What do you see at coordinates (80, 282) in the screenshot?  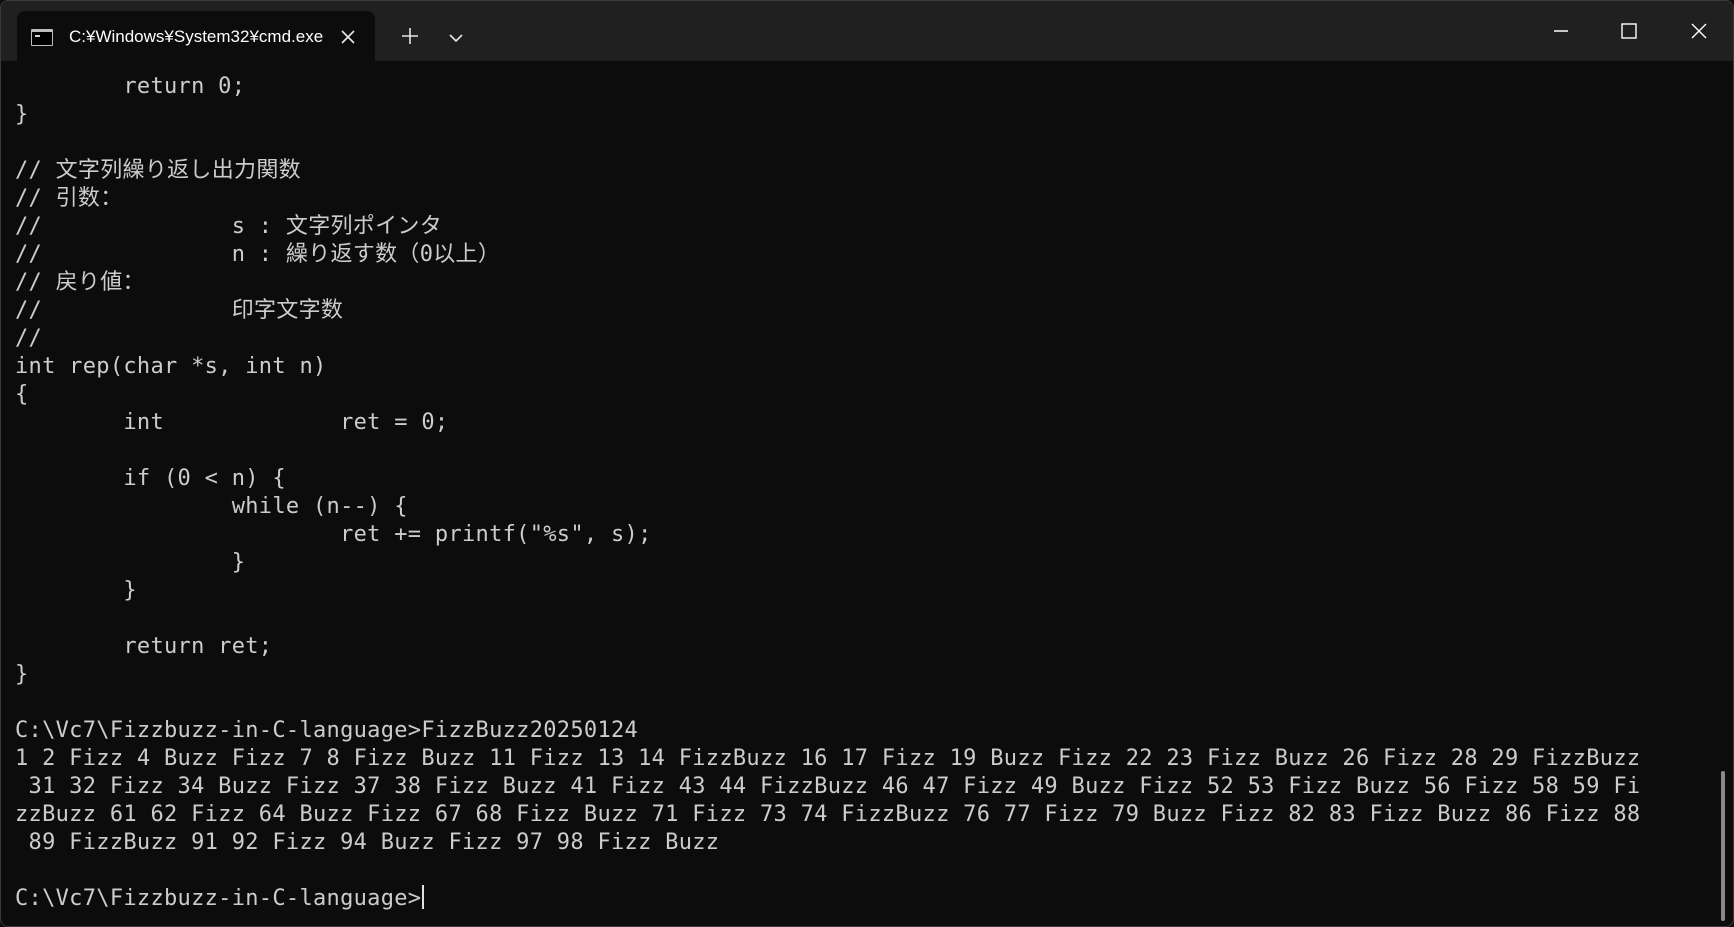 I see `terminal-line: // 戻り値：` at bounding box center [80, 282].